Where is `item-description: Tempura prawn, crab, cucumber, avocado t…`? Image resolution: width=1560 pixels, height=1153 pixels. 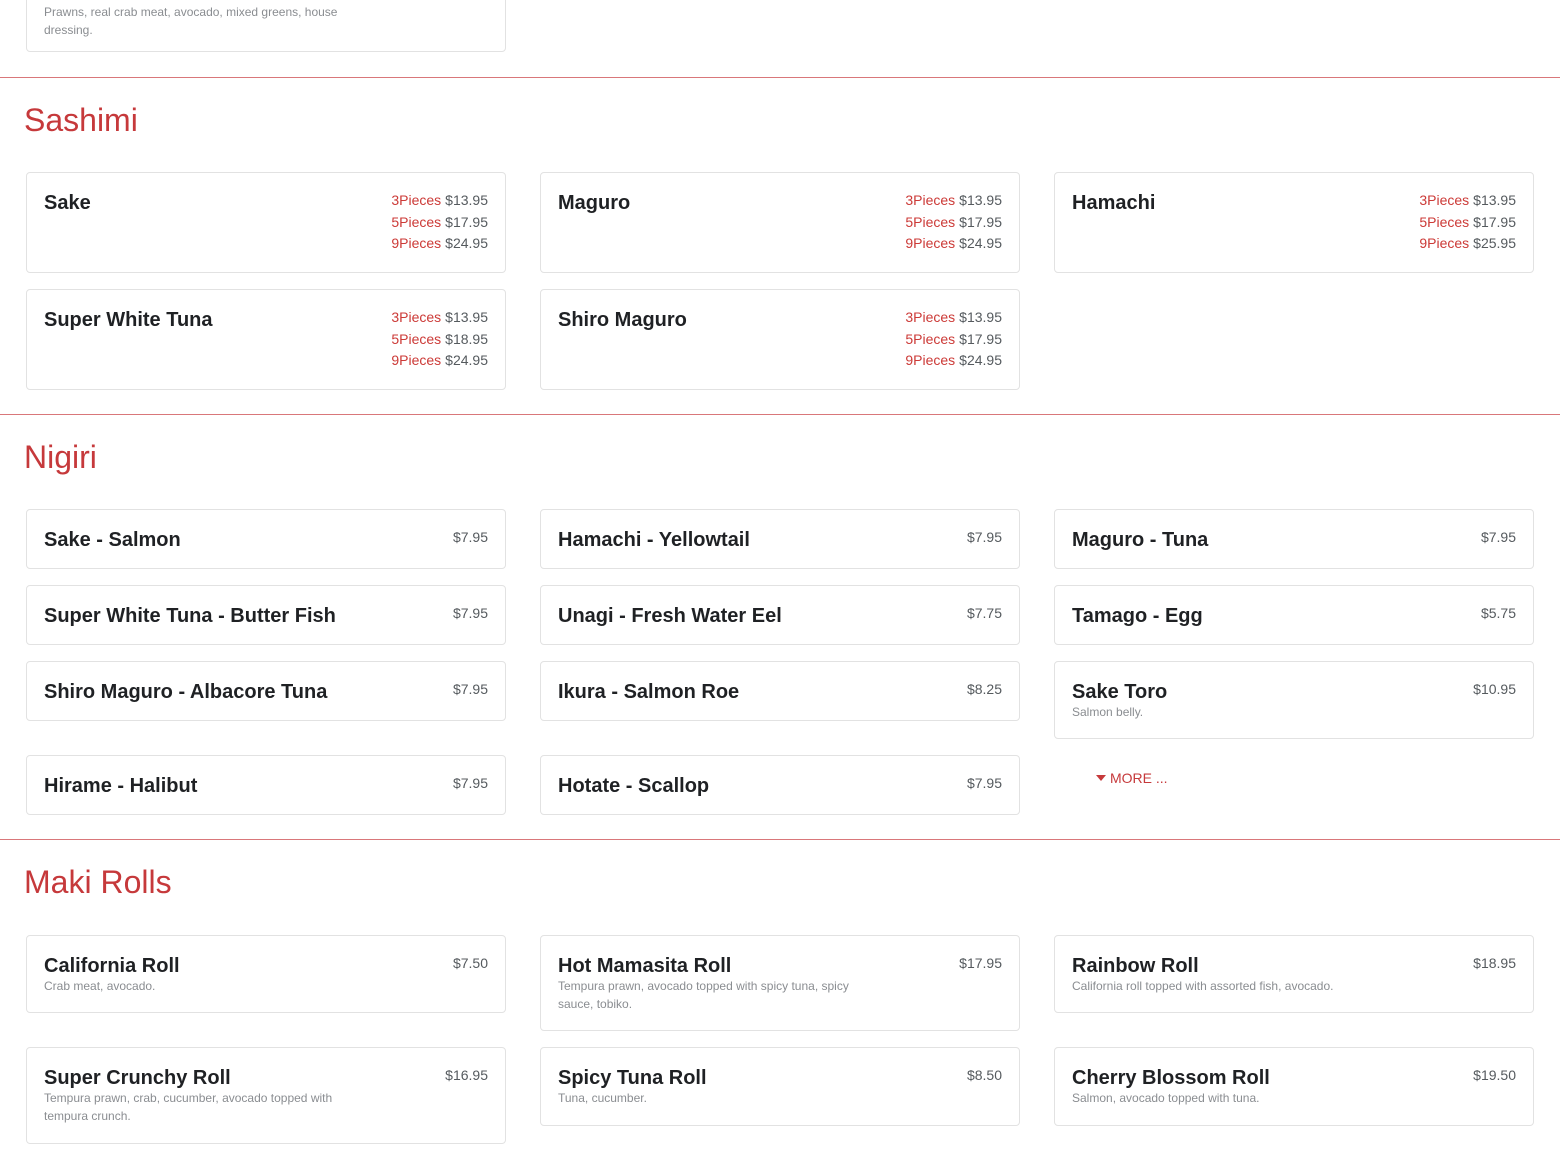 item-description: Tempura prawn, crab, cucumber, avocado t… is located at coordinates (188, 1107).